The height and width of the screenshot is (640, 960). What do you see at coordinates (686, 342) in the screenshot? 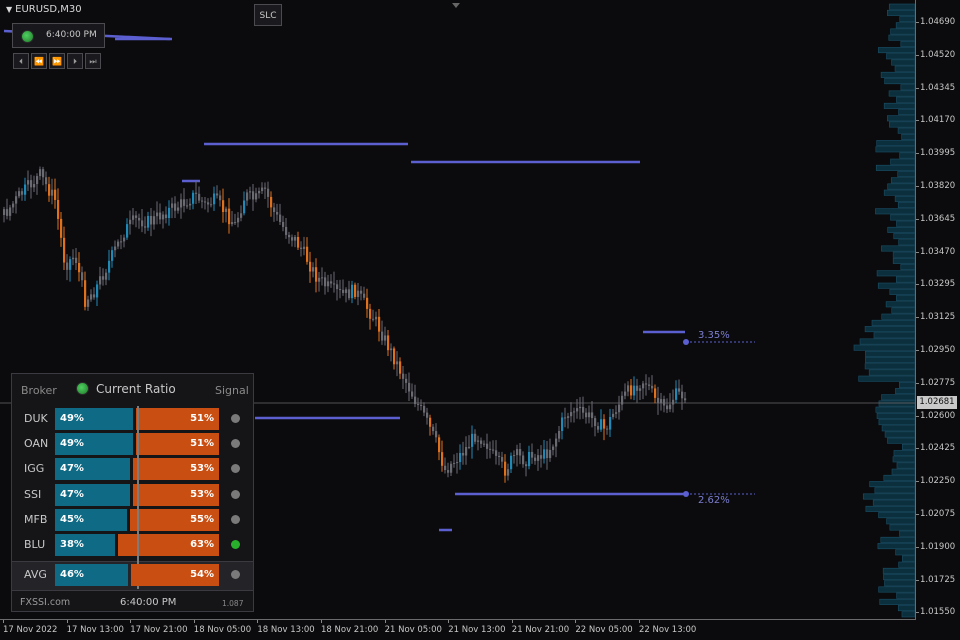
I see `upper-level-marker` at bounding box center [686, 342].